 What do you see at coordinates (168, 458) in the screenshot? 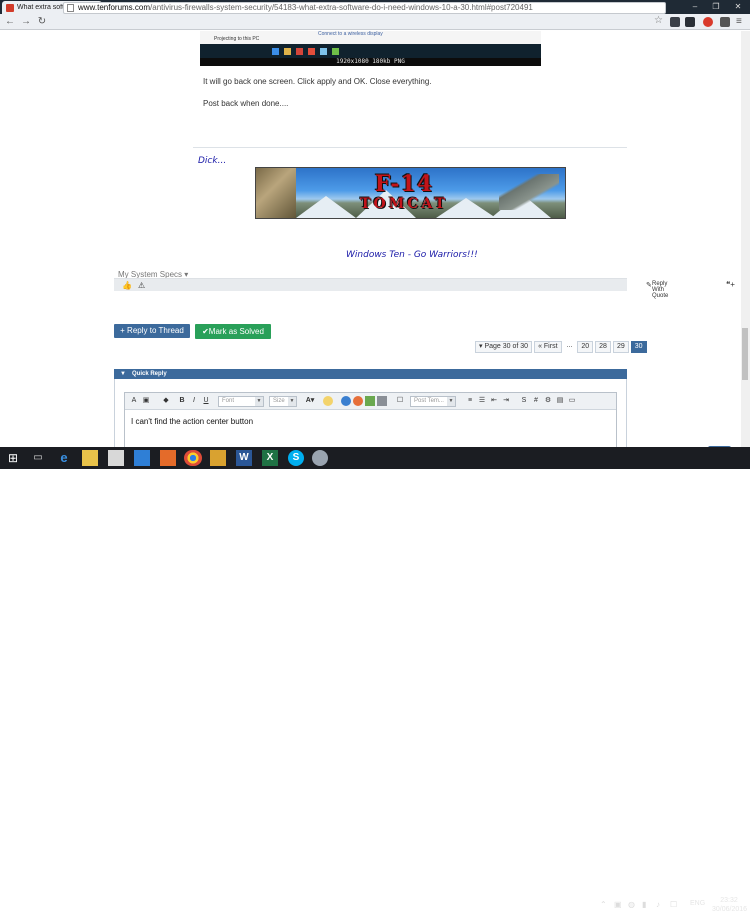
I see `media-app-icon` at bounding box center [168, 458].